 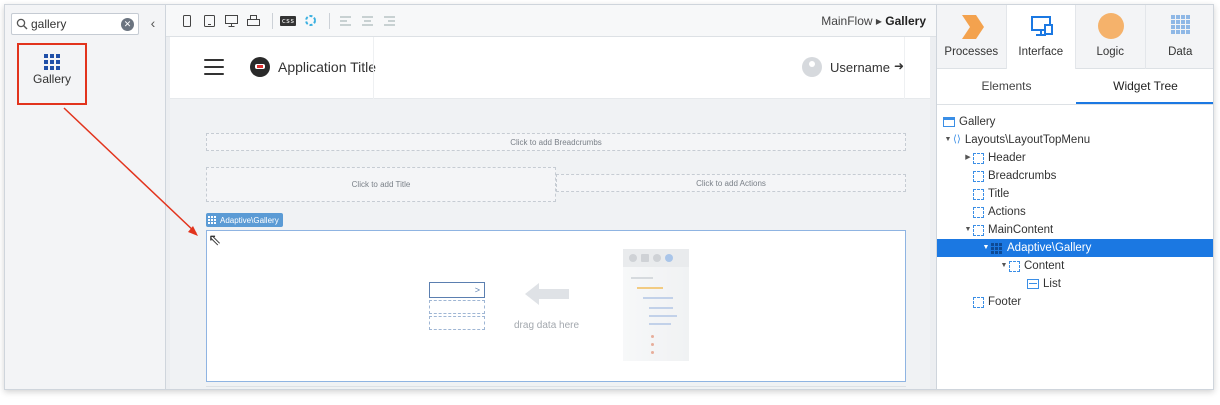 I want to click on gallery-widget-tag: Adaptive\Gallery, so click(x=244, y=220).